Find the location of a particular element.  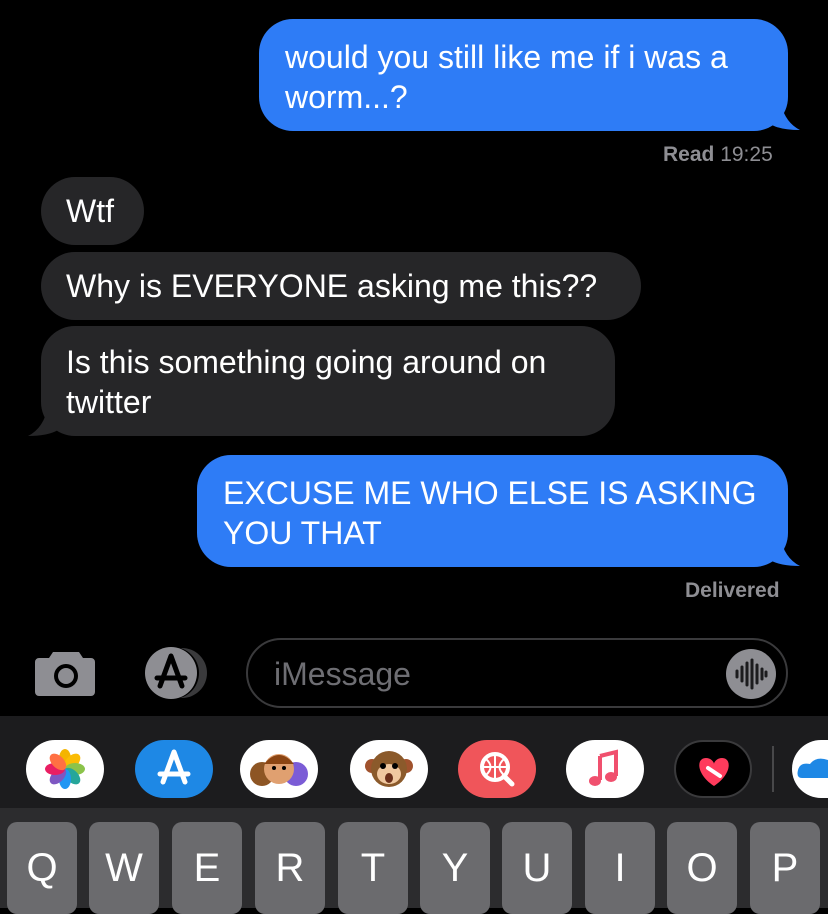

received-message-bubble: Why is EVERYONE asking me this?? is located at coordinates (341, 286).